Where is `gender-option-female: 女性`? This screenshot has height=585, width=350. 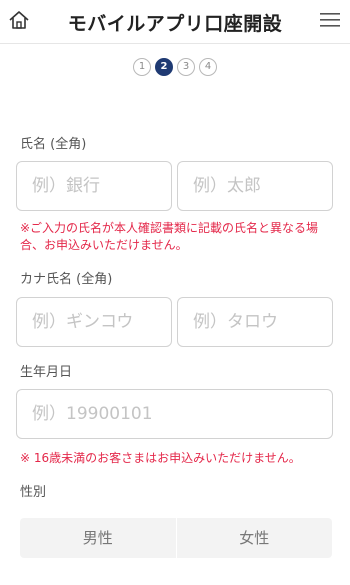
gender-option-female: 女性 is located at coordinates (254, 538).